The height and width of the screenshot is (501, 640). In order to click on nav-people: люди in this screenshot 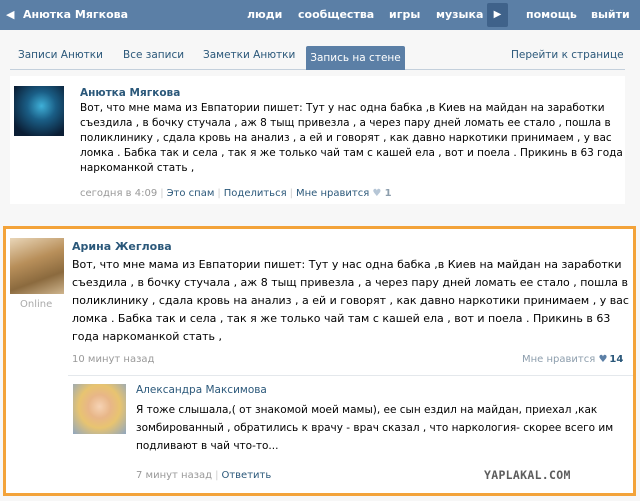, I will do `click(264, 14)`.